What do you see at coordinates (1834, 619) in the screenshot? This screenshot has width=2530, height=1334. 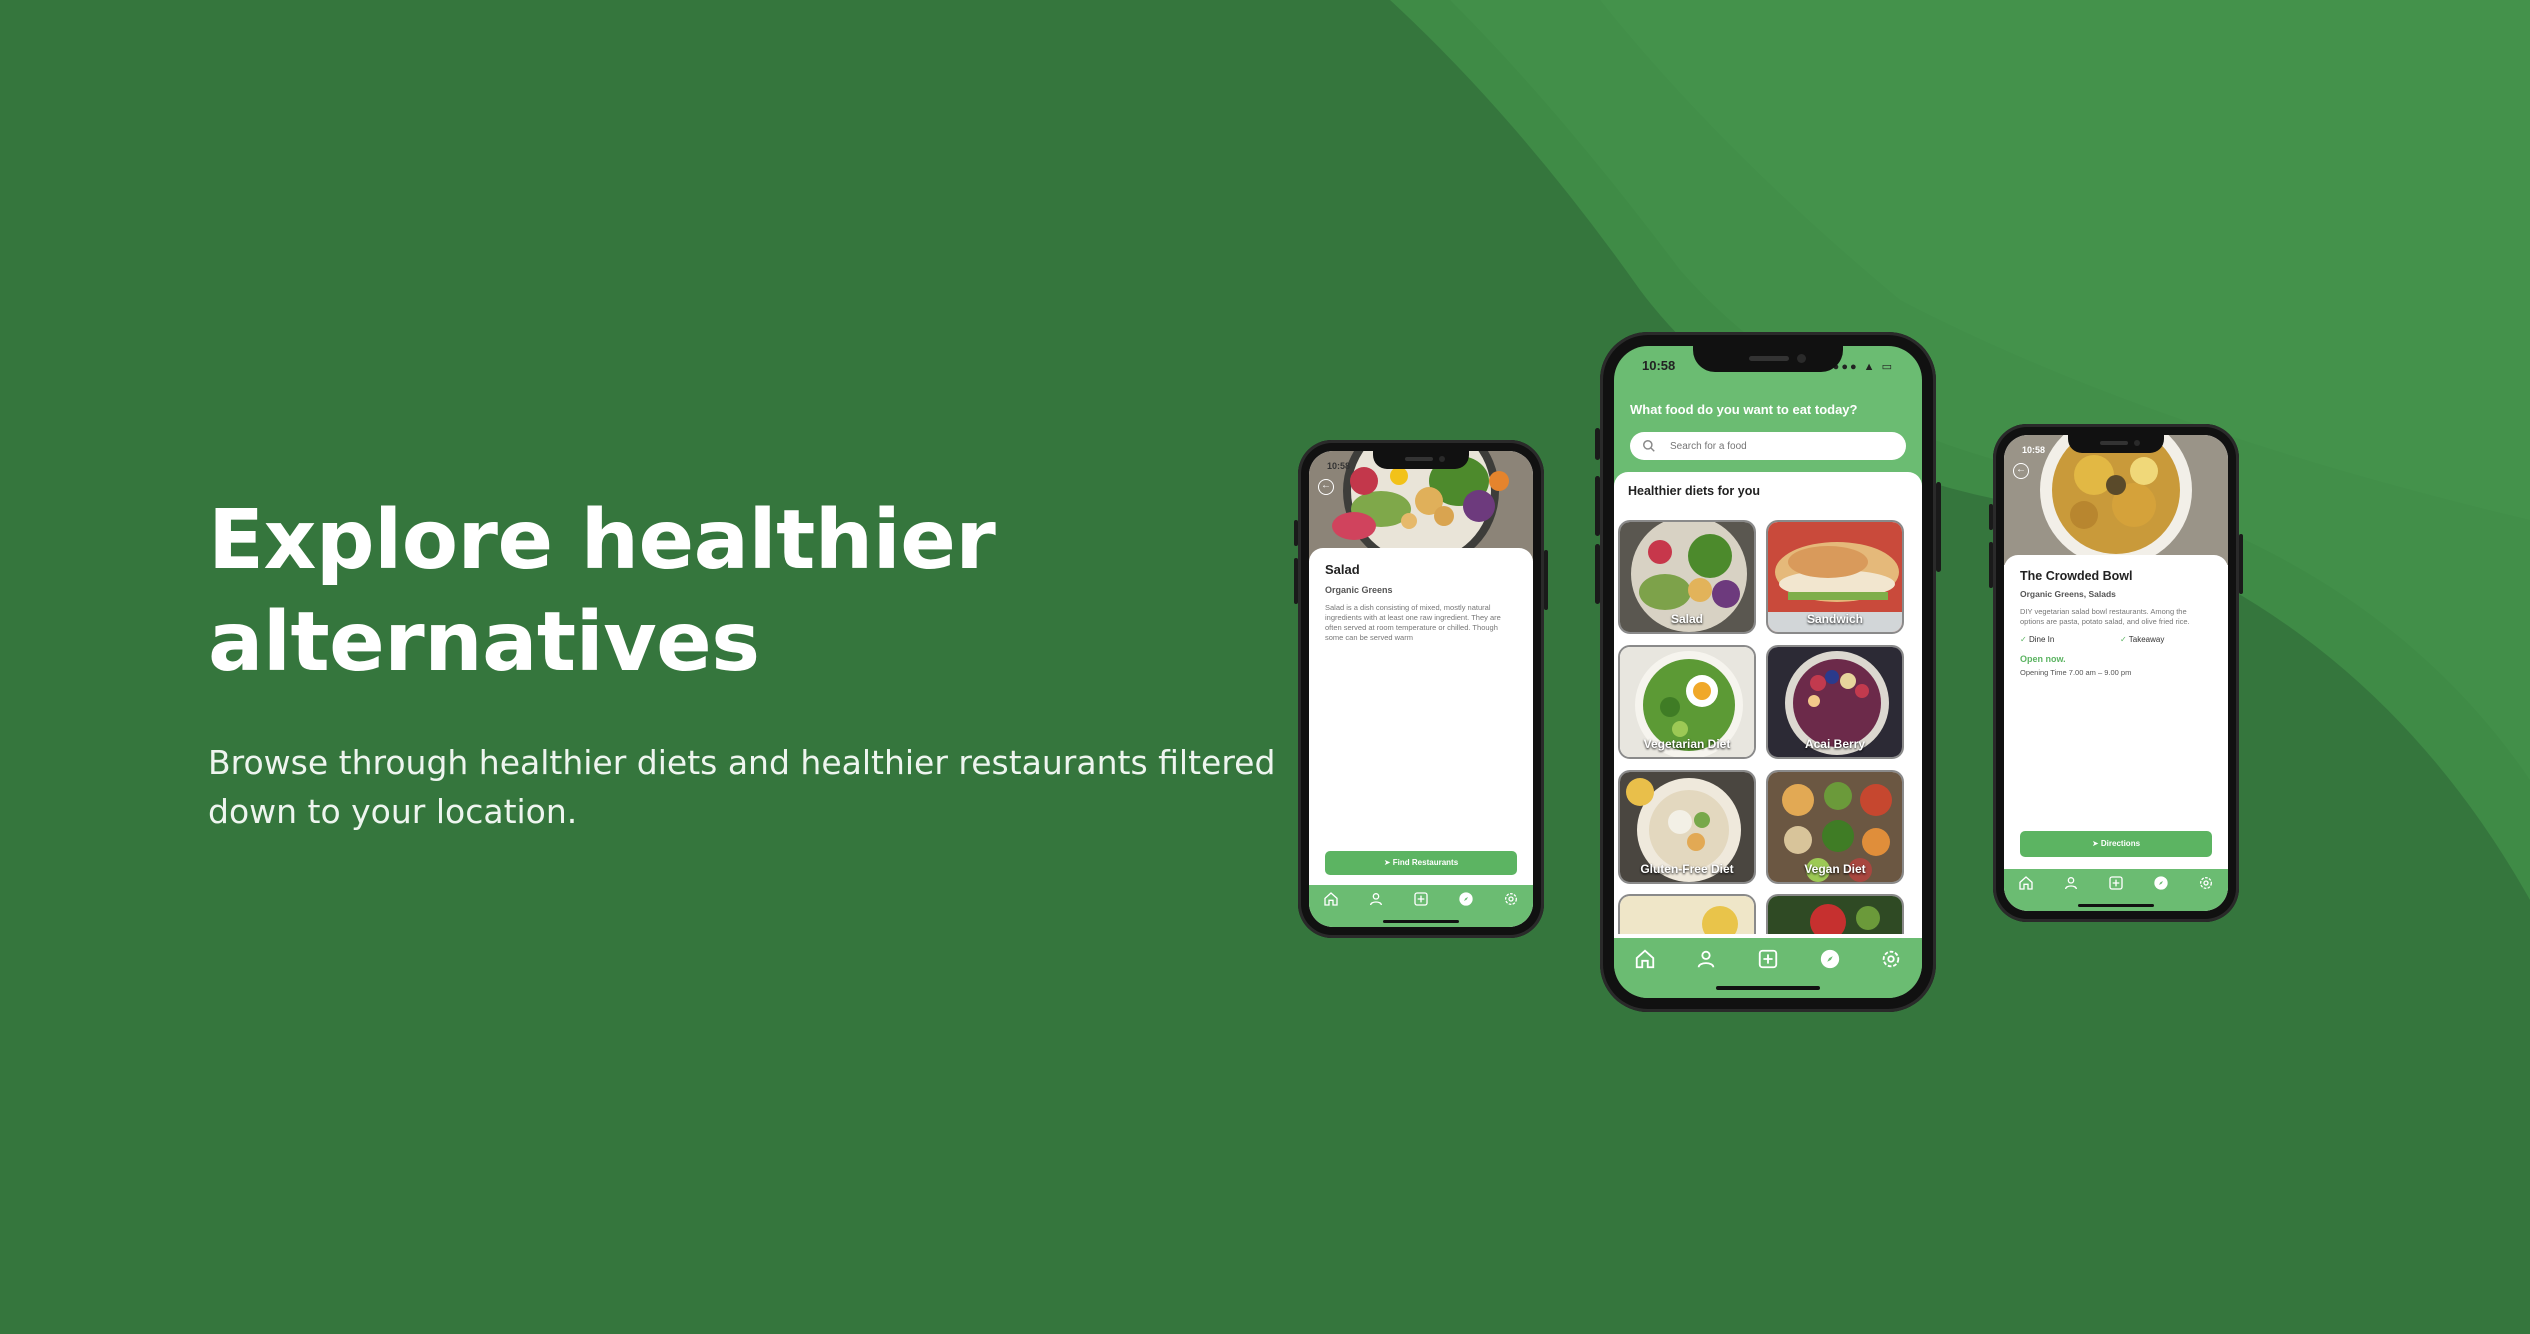 I see `card-label: Sandwich` at bounding box center [1834, 619].